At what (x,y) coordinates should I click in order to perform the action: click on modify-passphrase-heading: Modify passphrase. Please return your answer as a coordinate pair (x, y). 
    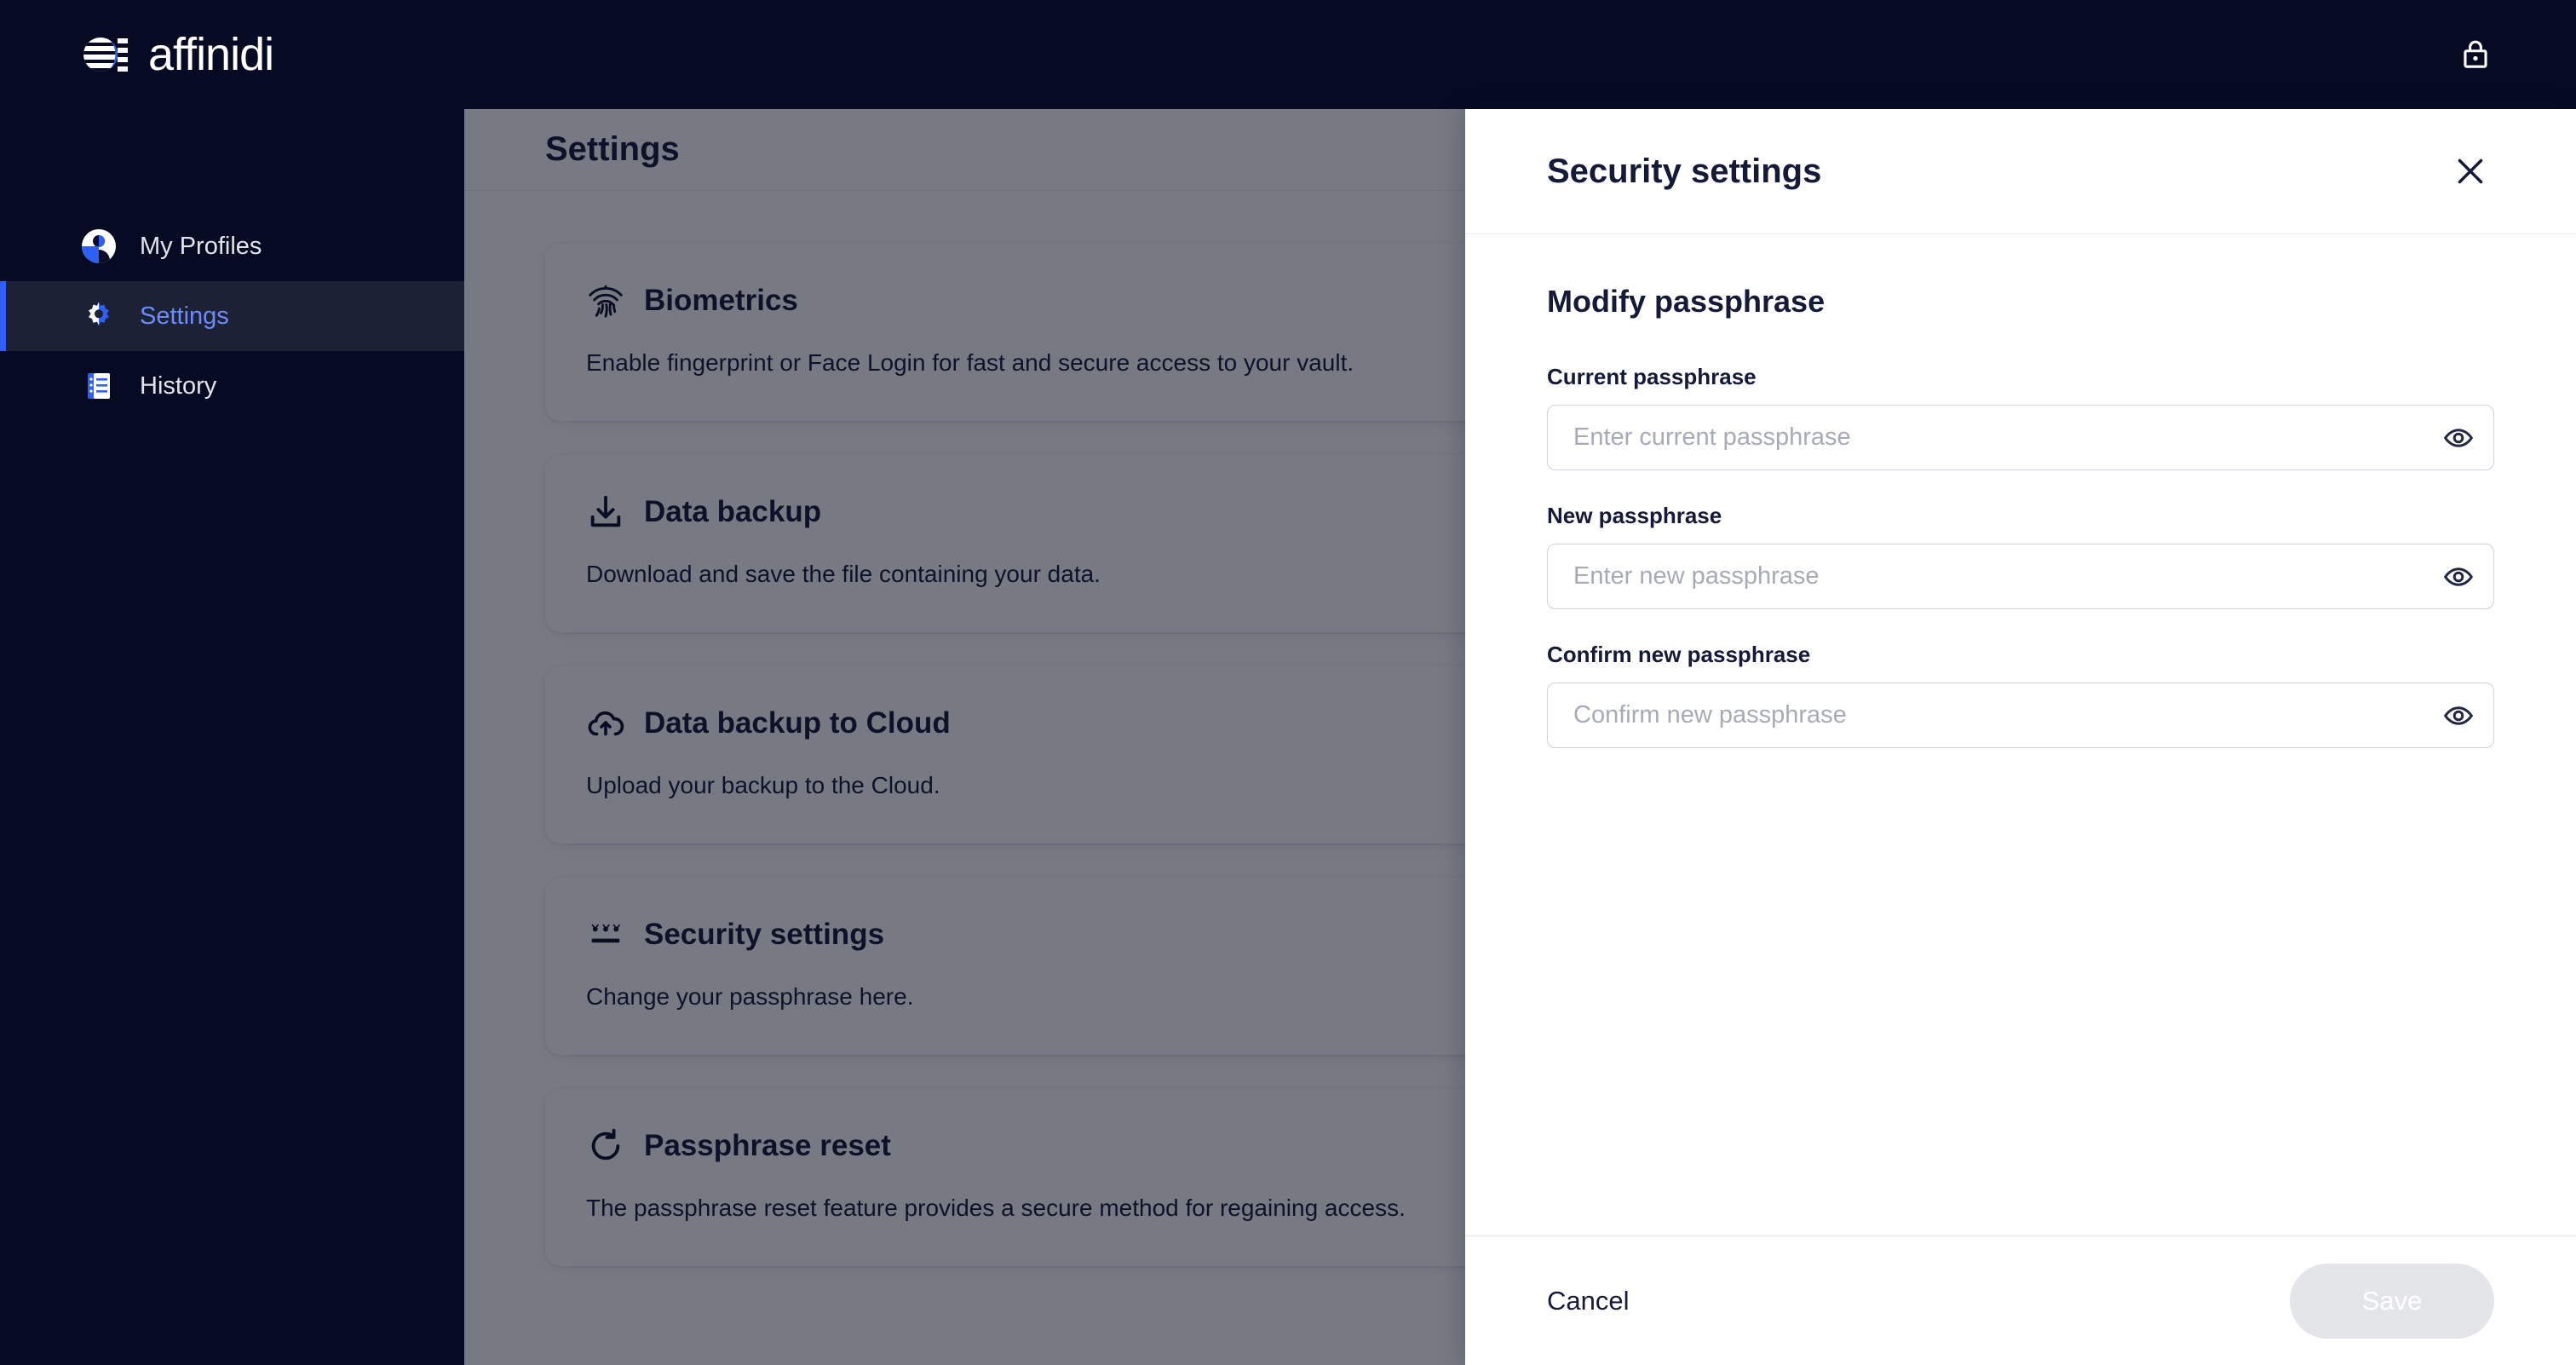
    Looking at the image, I should click on (1687, 301).